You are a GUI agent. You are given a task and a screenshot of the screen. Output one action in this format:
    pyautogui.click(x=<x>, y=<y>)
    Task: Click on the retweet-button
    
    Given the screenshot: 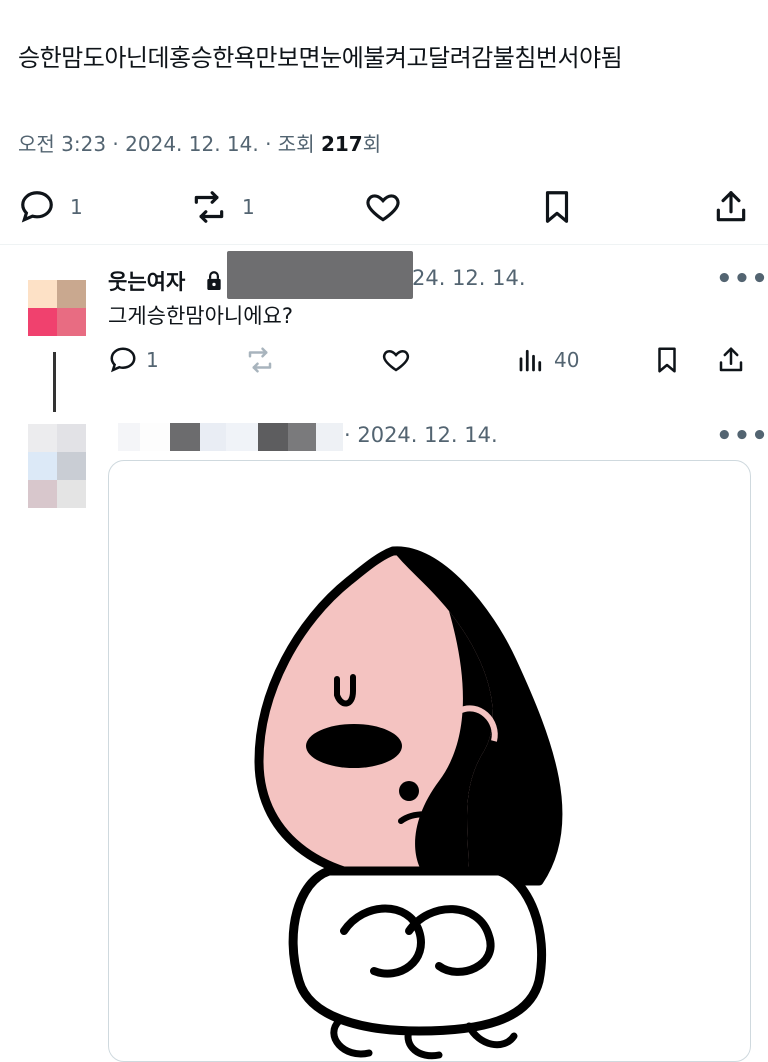 What is the action you would take?
    pyautogui.click(x=260, y=360)
    